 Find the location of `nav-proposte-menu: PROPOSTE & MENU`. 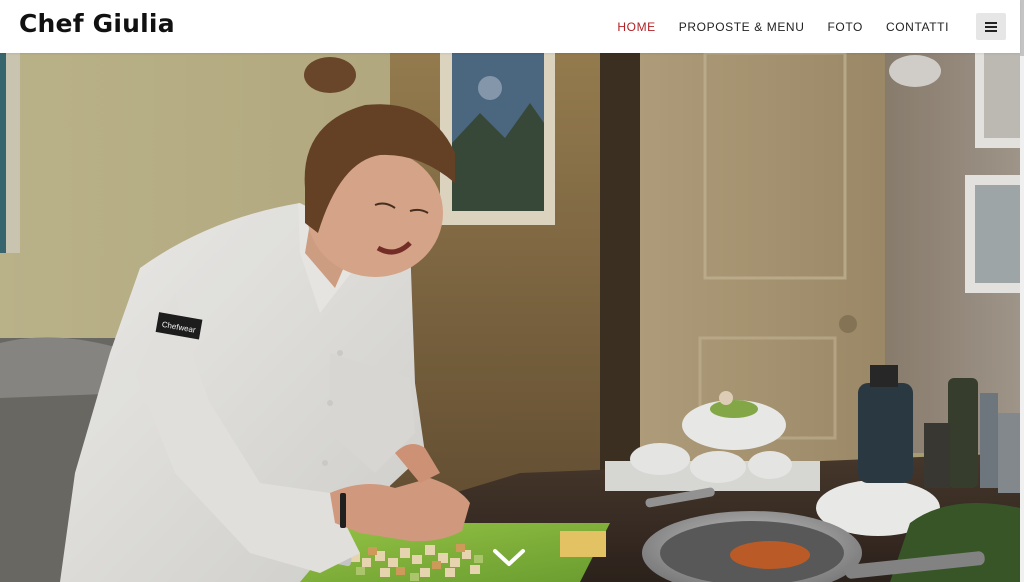

nav-proposte-menu: PROPOSTE & MENU is located at coordinates (742, 27).